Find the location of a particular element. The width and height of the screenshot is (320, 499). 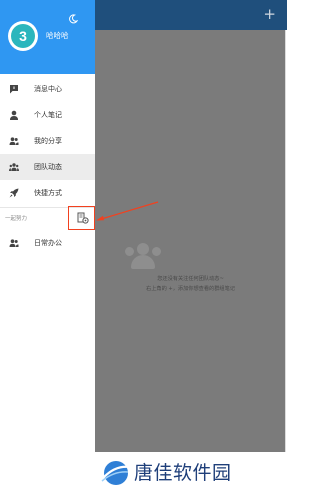

menu-item-team-updates: 团队动态 is located at coordinates (47, 167).